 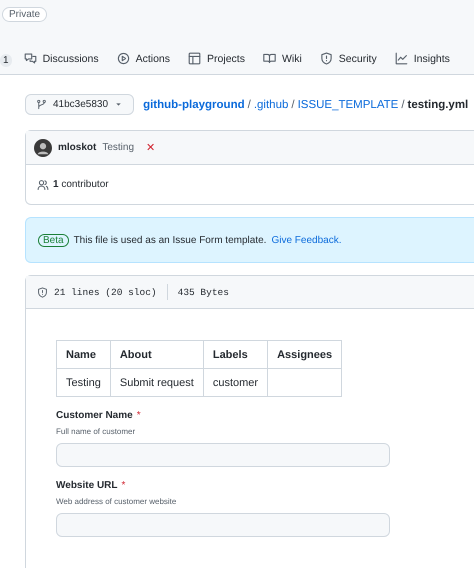 What do you see at coordinates (194, 104) in the screenshot?
I see `breadcrumb-link: github-playground` at bounding box center [194, 104].